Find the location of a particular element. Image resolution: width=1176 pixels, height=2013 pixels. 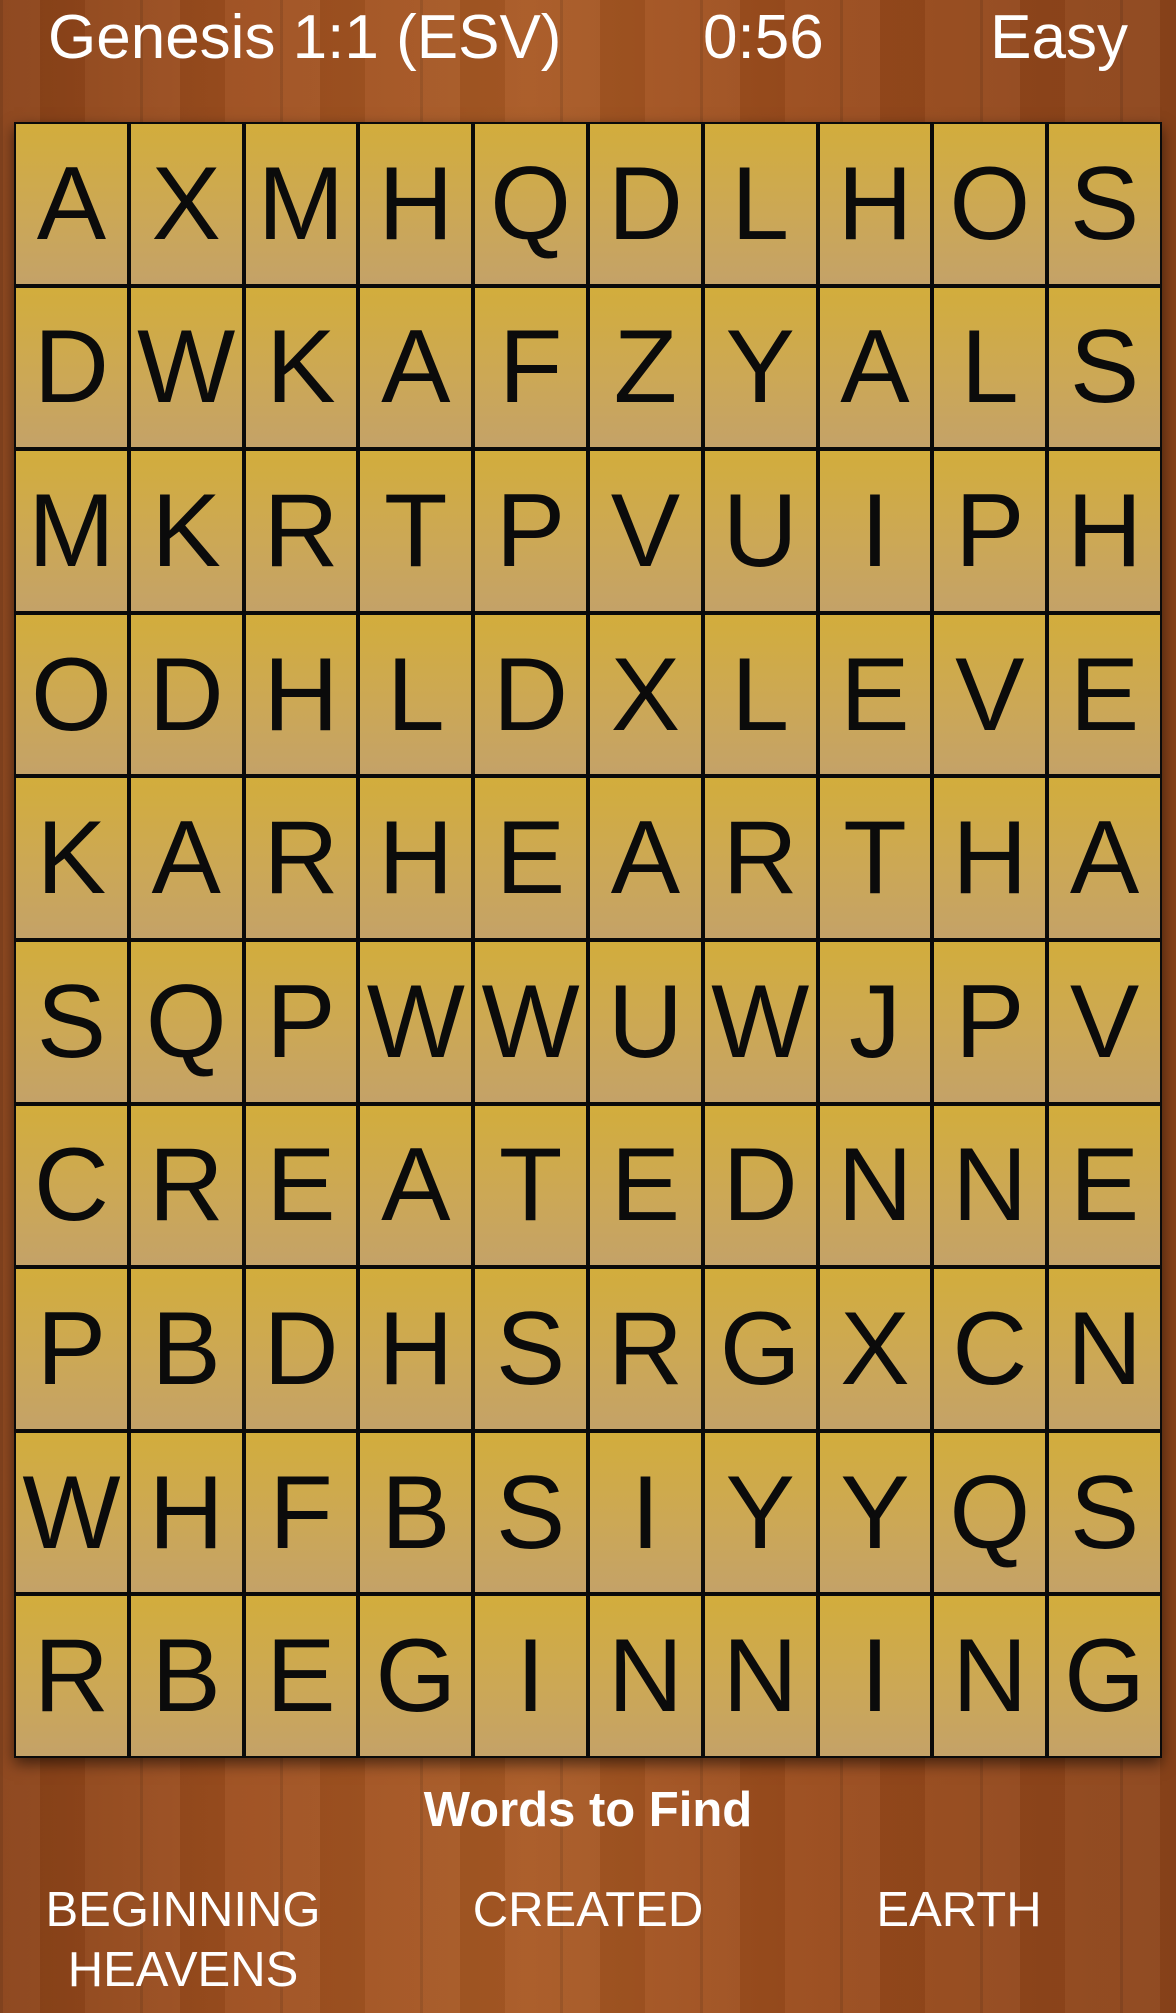

letter-tile: J is located at coordinates (875, 1022).